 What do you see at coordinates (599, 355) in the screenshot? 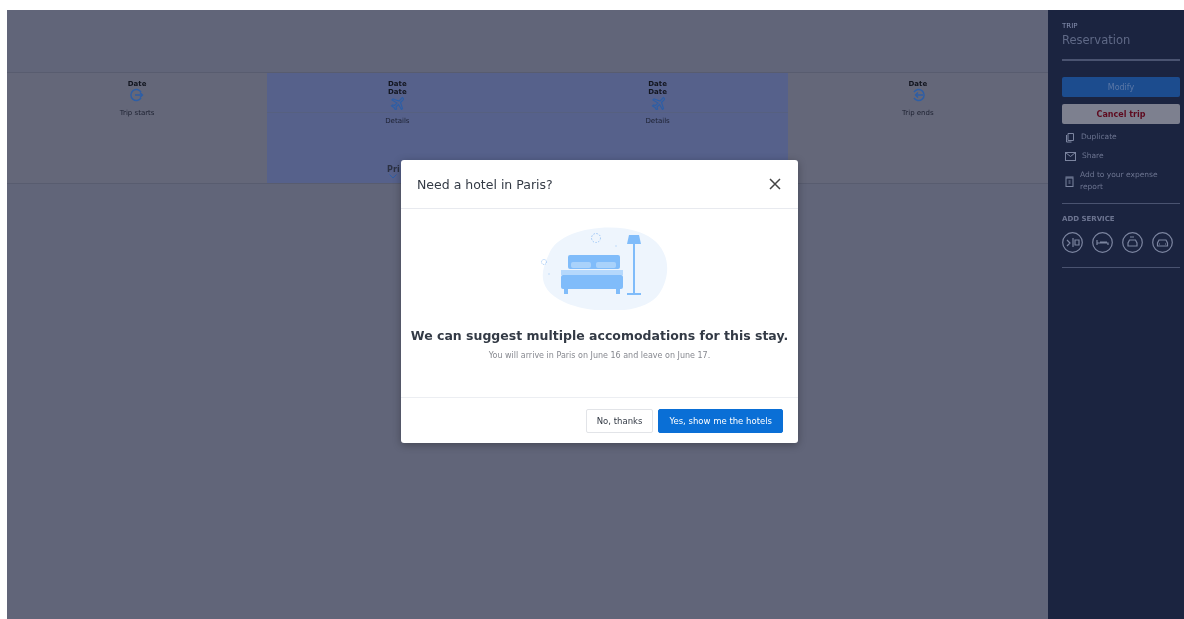
I see `dialog-text: You will arrive in Paris on June 16 and leave on June 17.` at bounding box center [599, 355].